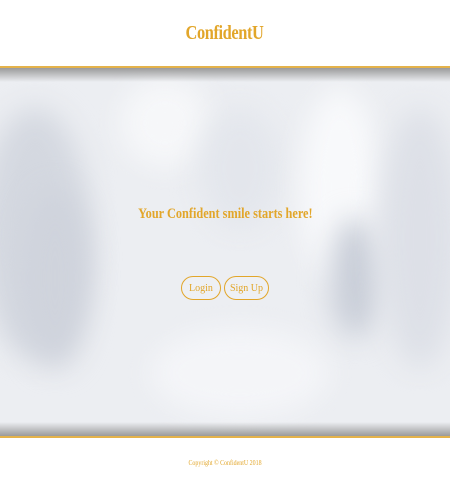 This screenshot has height=487, width=450. I want to click on sign-up-button: Sign Up, so click(246, 288).